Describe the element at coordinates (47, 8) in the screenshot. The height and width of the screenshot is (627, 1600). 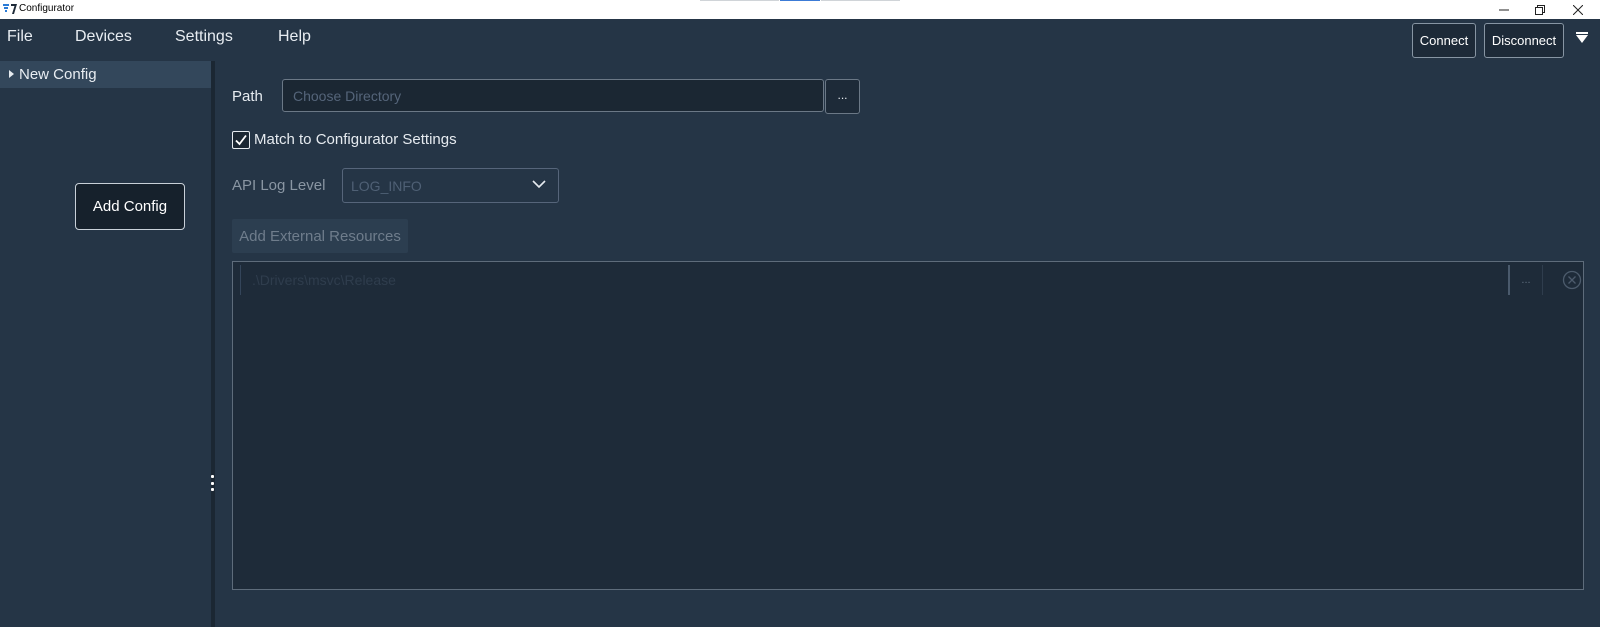
I see `window-title: Configurator` at that location.